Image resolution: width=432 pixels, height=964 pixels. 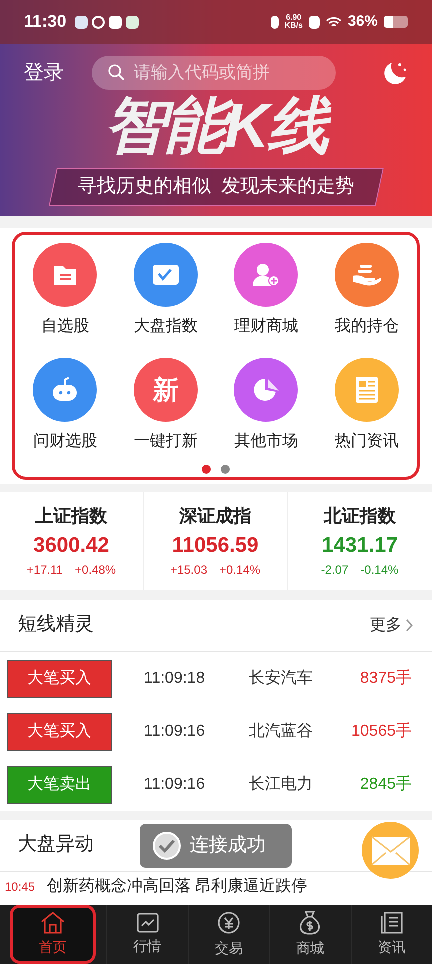 I want to click on tab-item: 行情, so click(x=147, y=934).